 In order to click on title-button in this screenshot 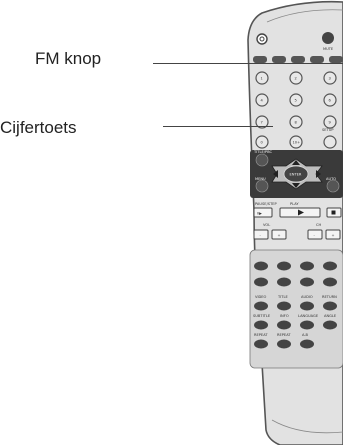, I will do `click(262, 160)`.